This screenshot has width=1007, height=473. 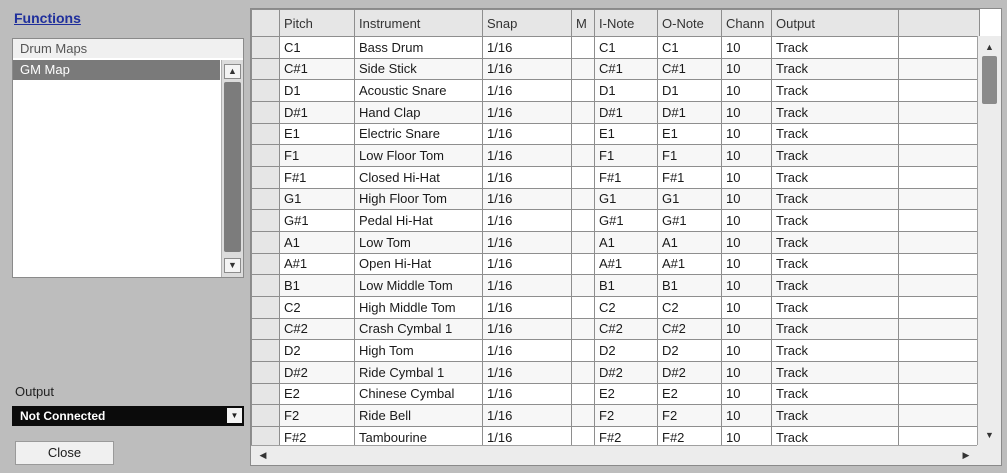 I want to click on column-header-pitch: Pitch, so click(x=317, y=23).